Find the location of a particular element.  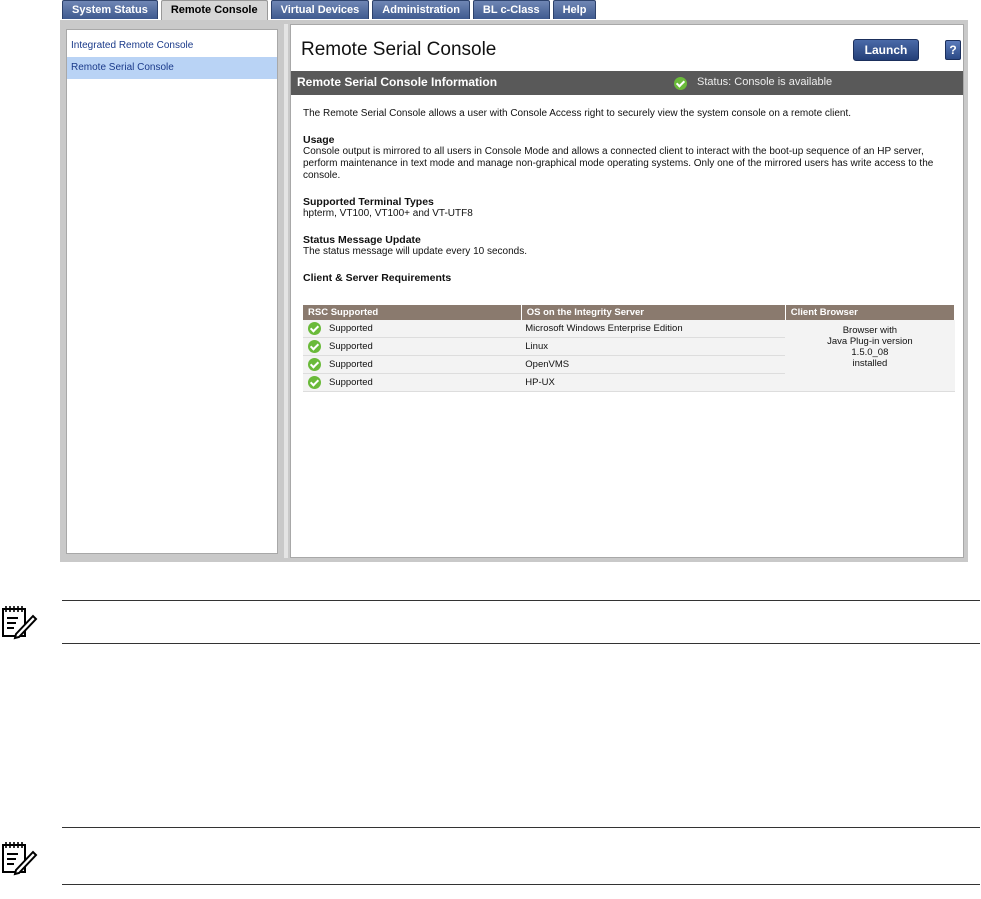

browser-line: Java Plug-in version is located at coordinates (870, 341).